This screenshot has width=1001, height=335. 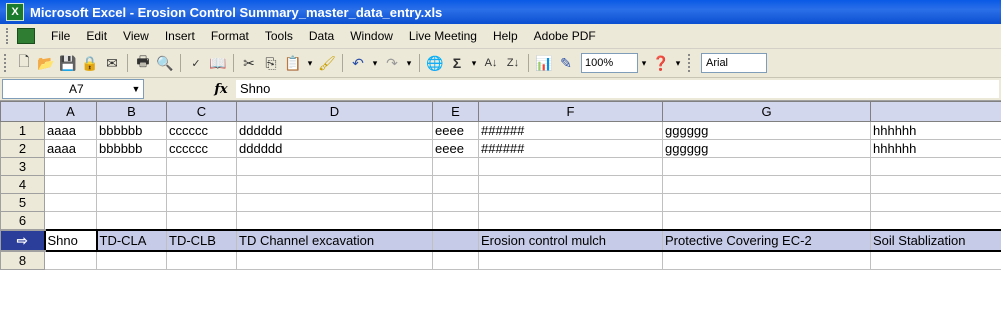 I want to click on permission-icon: 🔒, so click(x=90, y=63).